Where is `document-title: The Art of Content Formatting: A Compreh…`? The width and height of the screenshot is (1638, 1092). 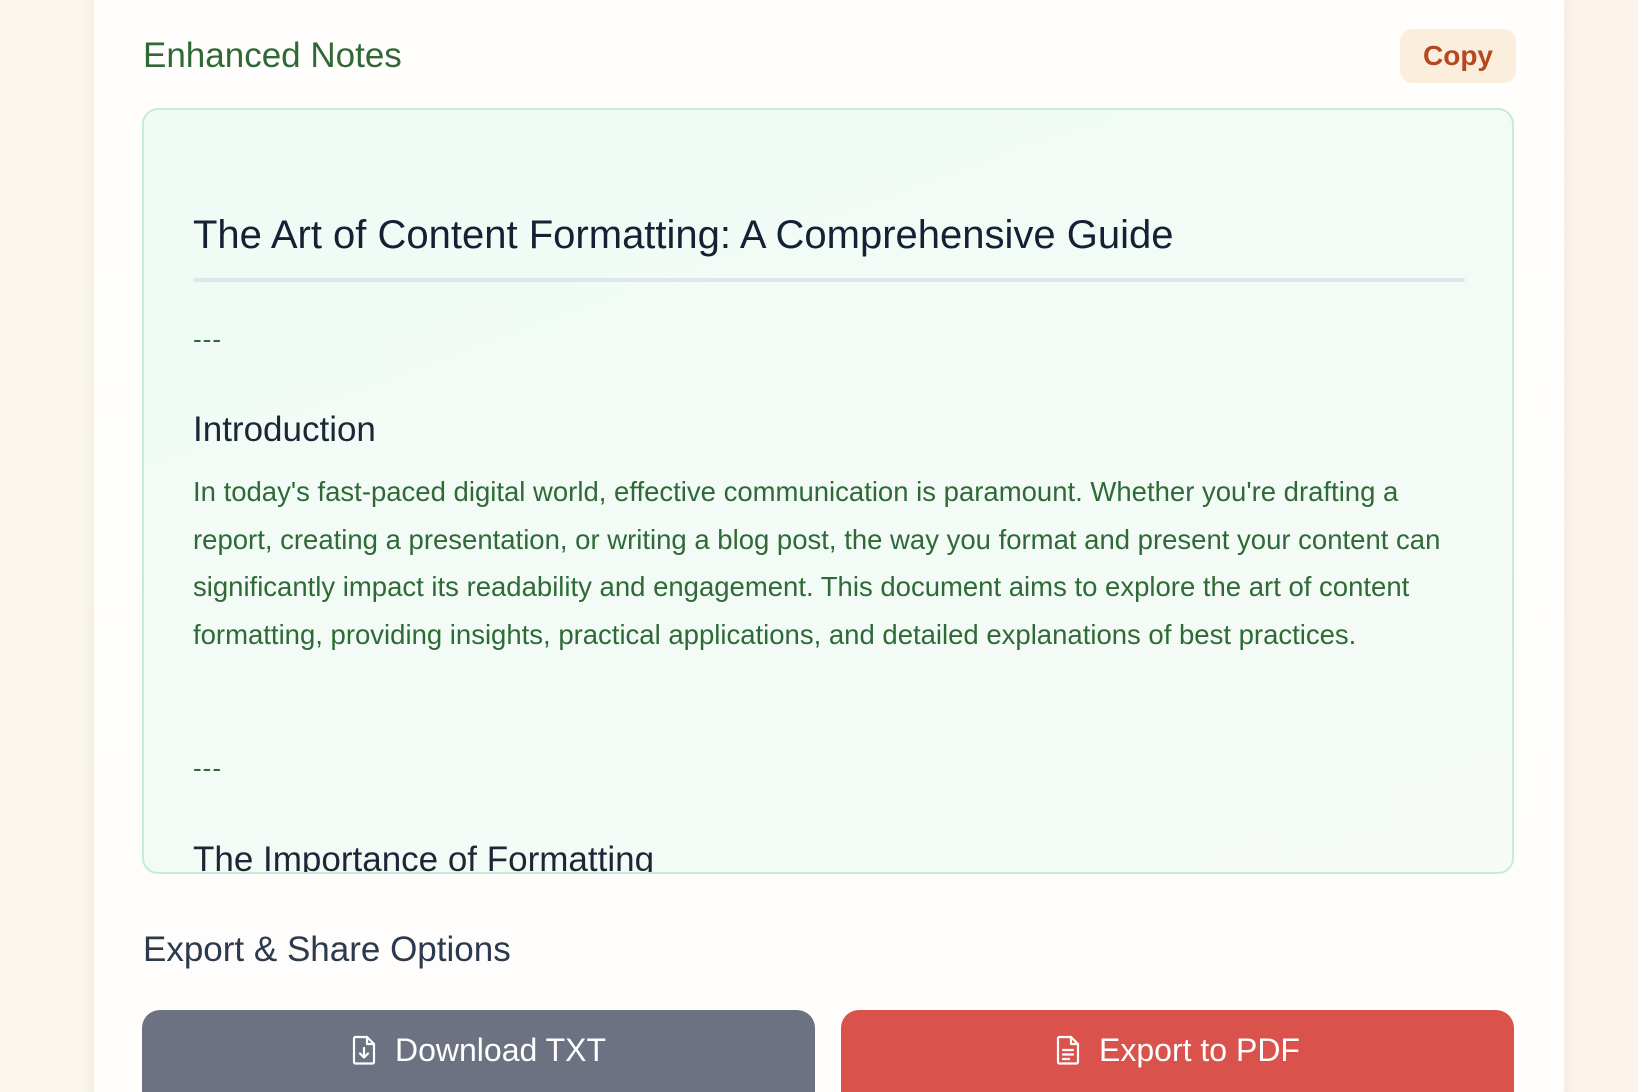
document-title: The Art of Content Formatting: A Compreh… is located at coordinates (683, 235).